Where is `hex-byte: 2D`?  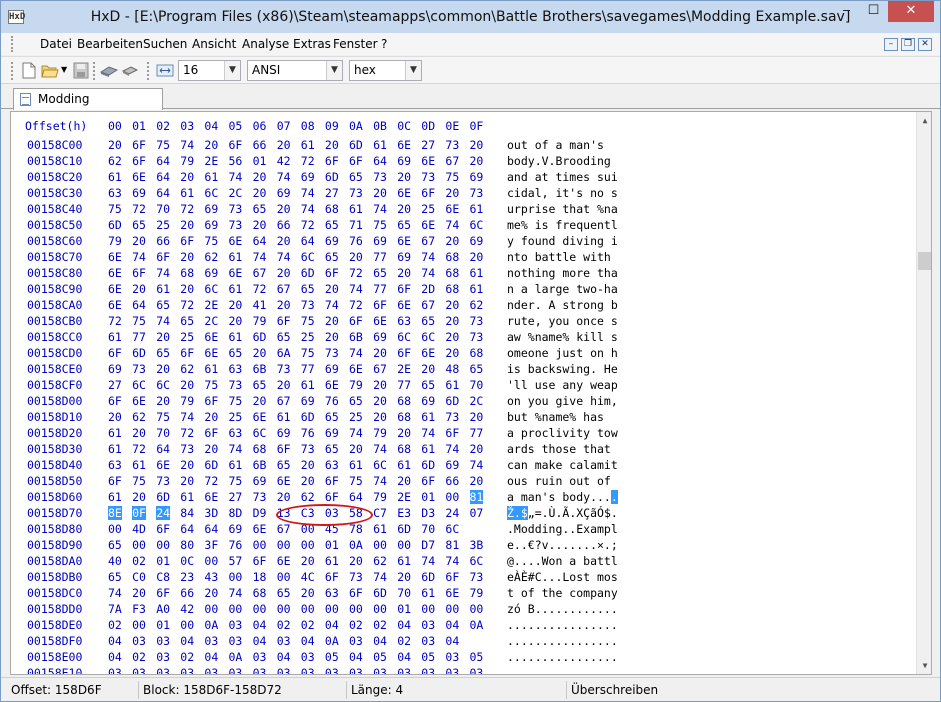
hex-byte: 2D is located at coordinates (428, 289).